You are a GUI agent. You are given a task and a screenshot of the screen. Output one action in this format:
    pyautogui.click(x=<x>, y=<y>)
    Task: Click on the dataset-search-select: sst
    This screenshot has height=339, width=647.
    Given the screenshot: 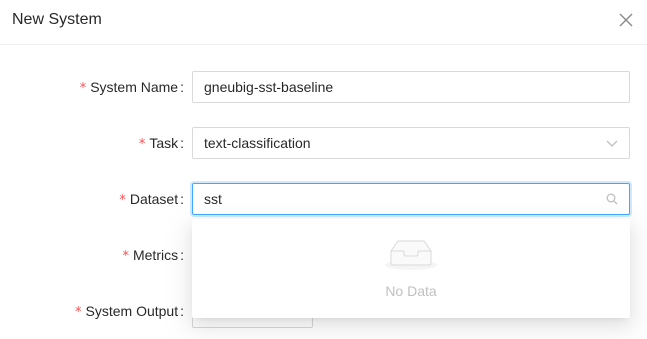 What is the action you would take?
    pyautogui.click(x=411, y=199)
    